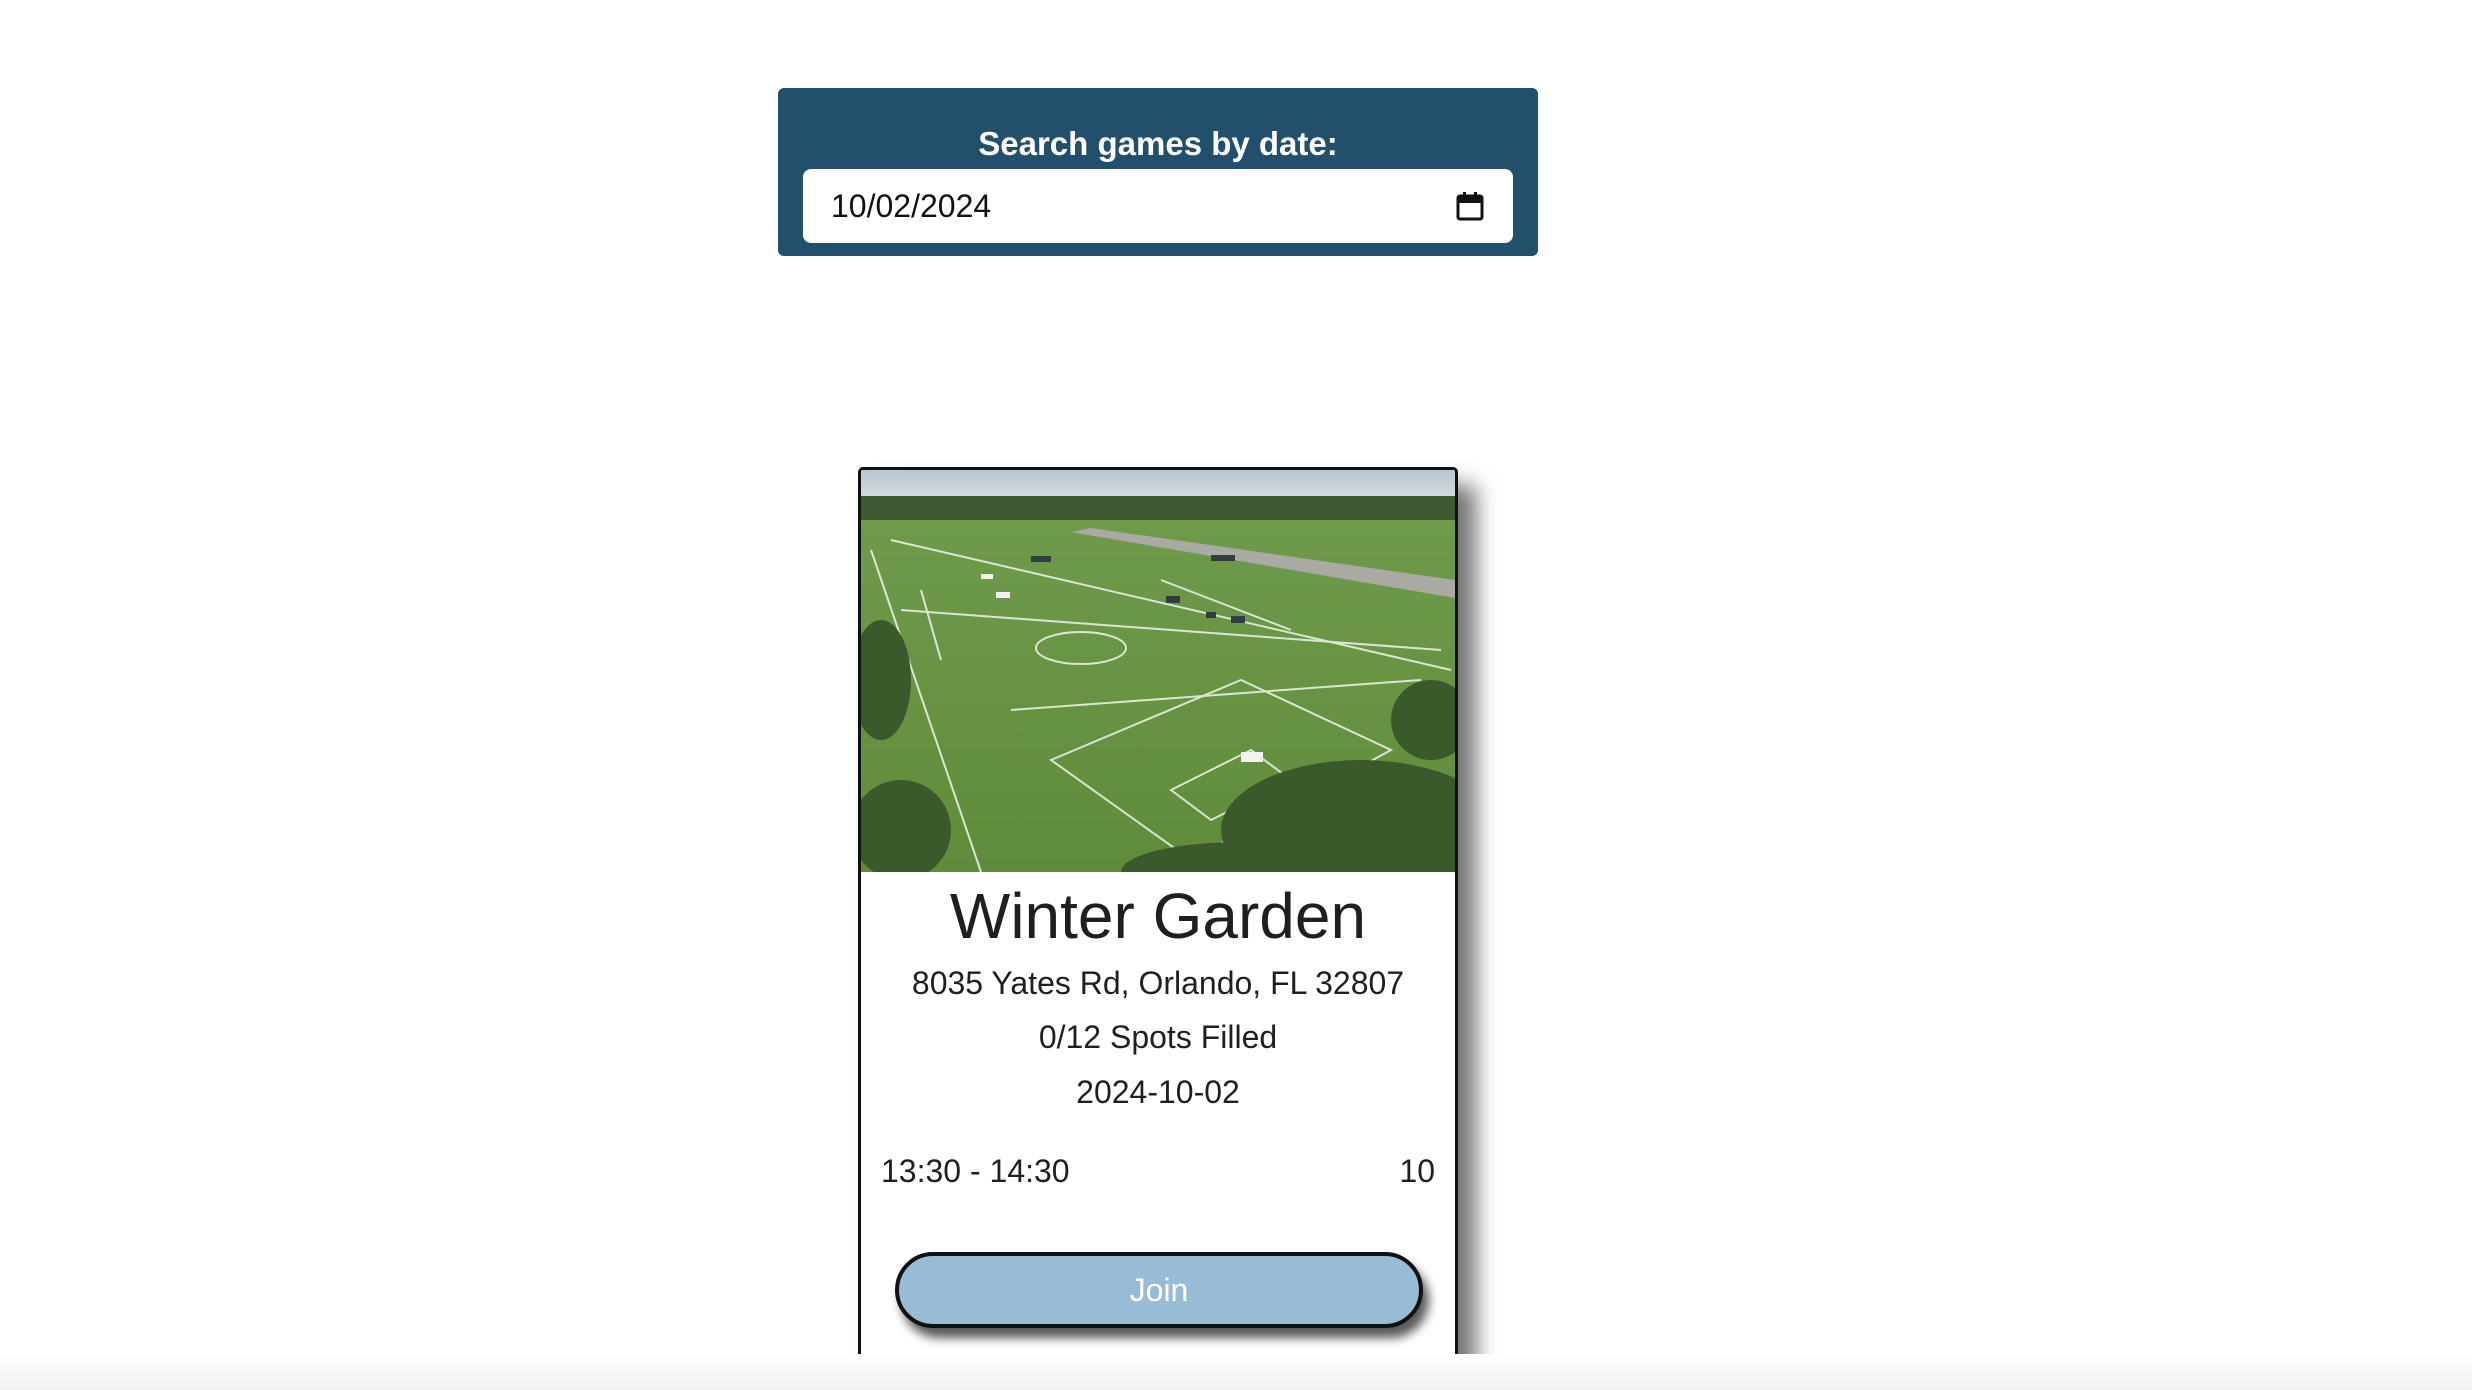  I want to click on venue-name: Winter Garden, so click(1158, 916).